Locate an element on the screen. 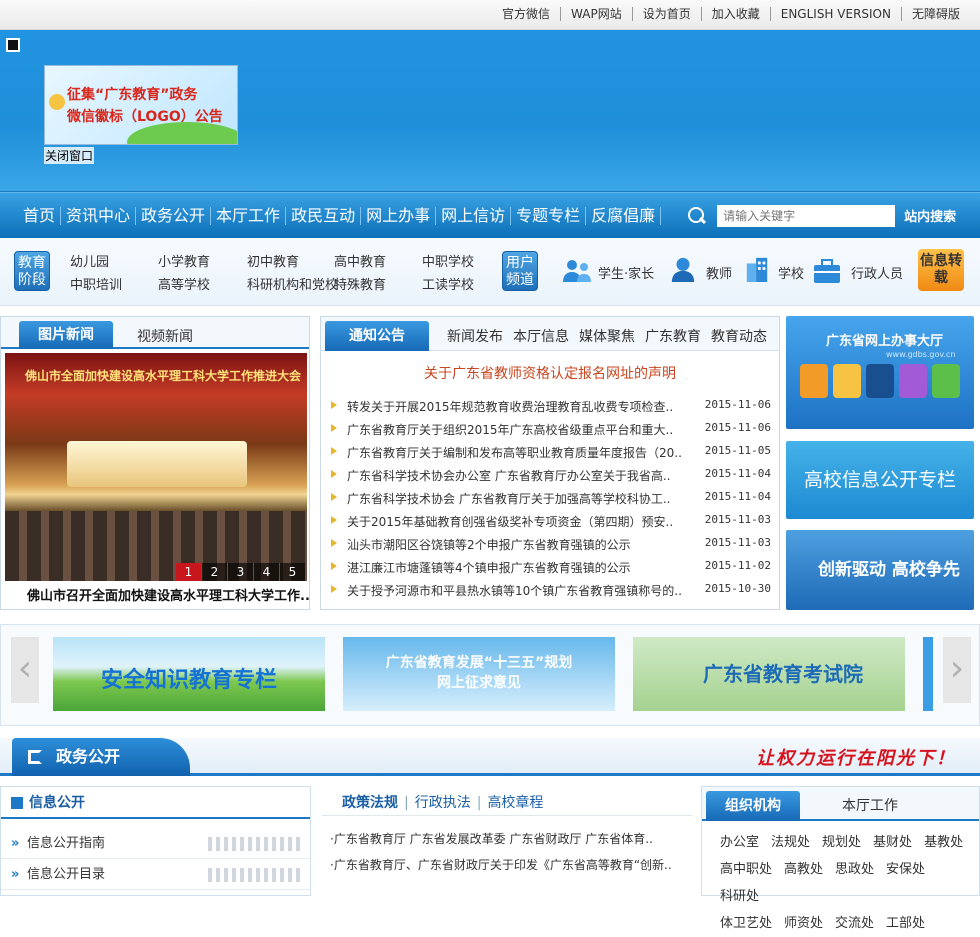  search-input is located at coordinates (806, 215).